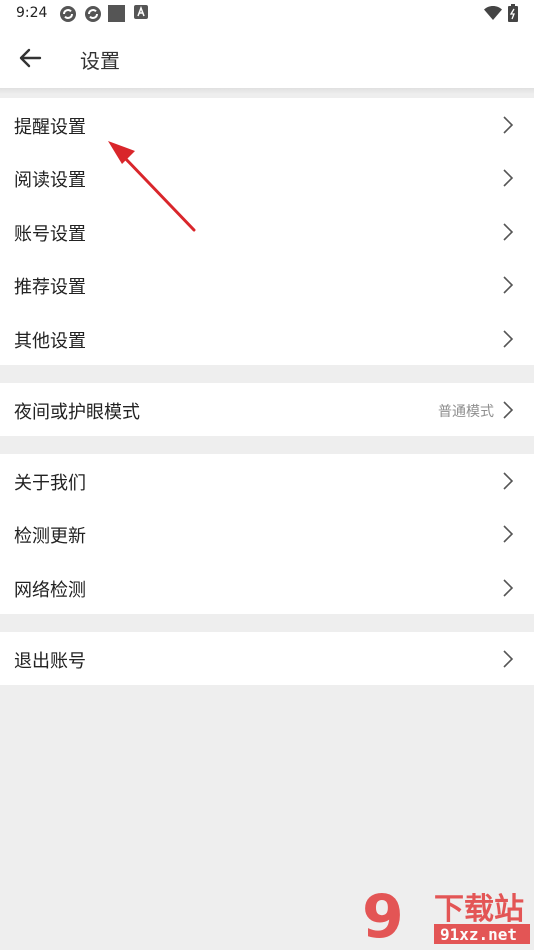 The width and height of the screenshot is (534, 950). What do you see at coordinates (50, 234) in the screenshot?
I see `settings-item-label: 账号设置` at bounding box center [50, 234].